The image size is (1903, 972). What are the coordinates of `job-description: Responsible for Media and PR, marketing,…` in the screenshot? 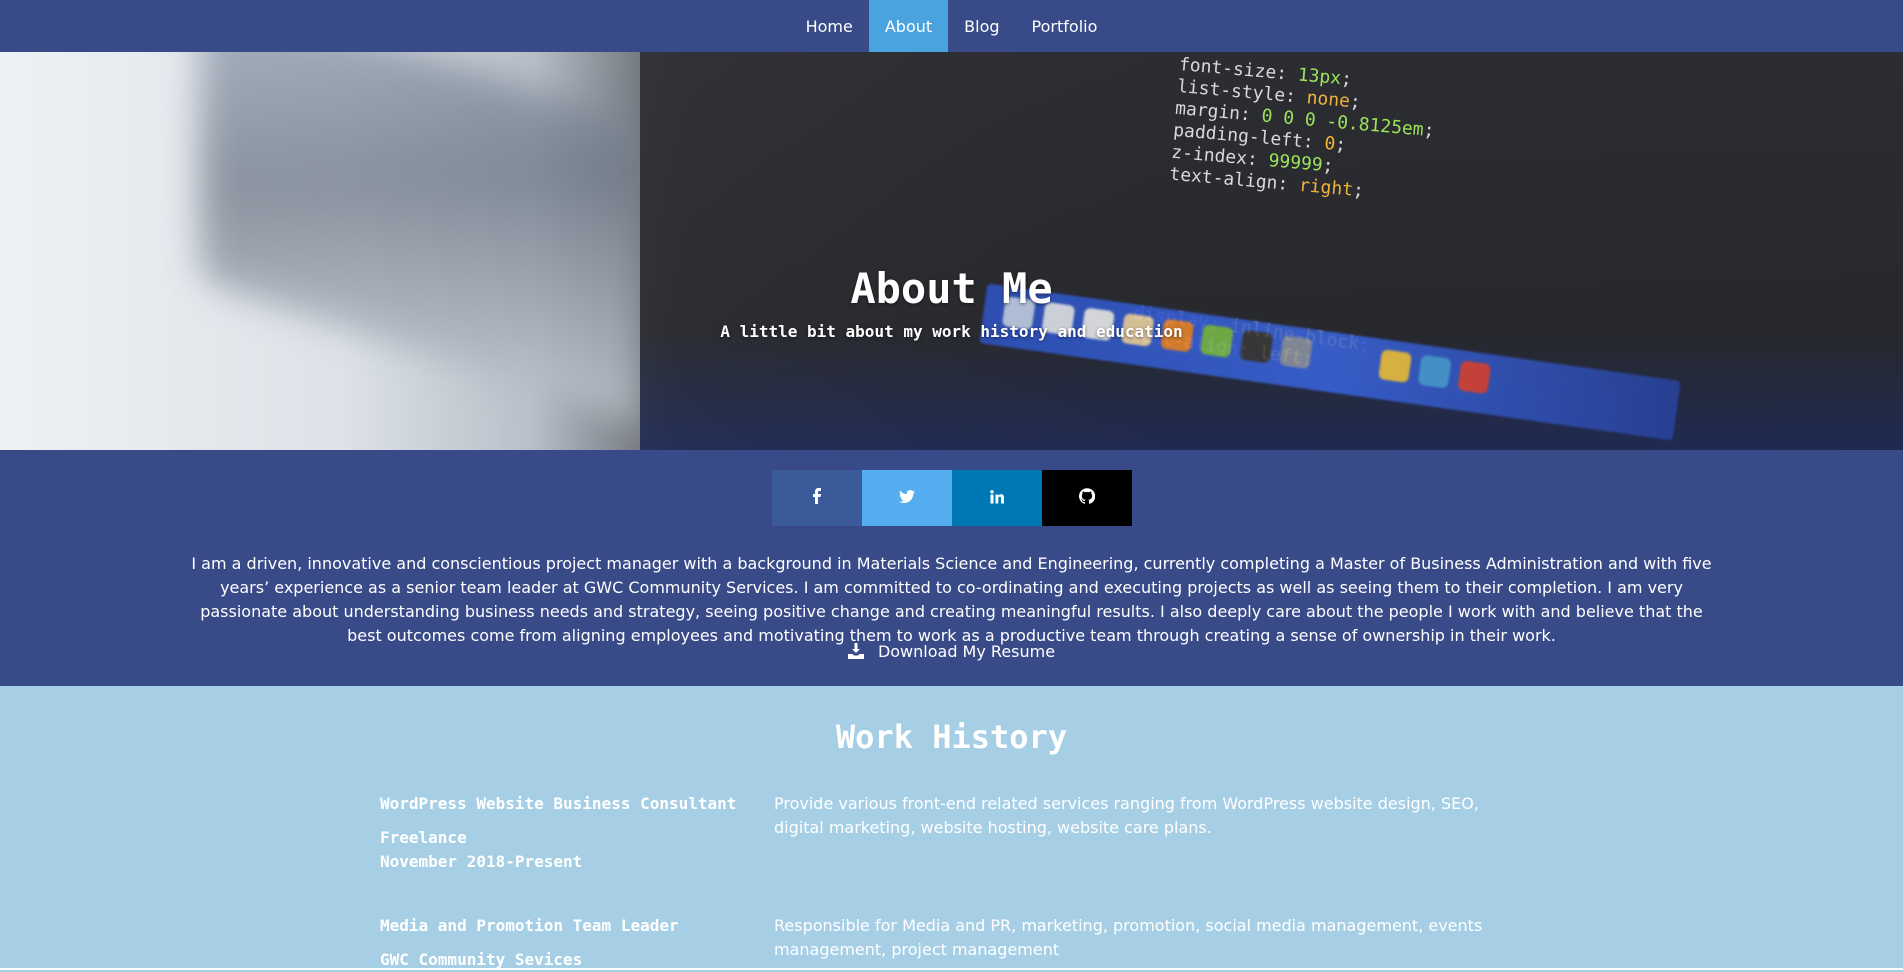 It's located at (1128, 937).